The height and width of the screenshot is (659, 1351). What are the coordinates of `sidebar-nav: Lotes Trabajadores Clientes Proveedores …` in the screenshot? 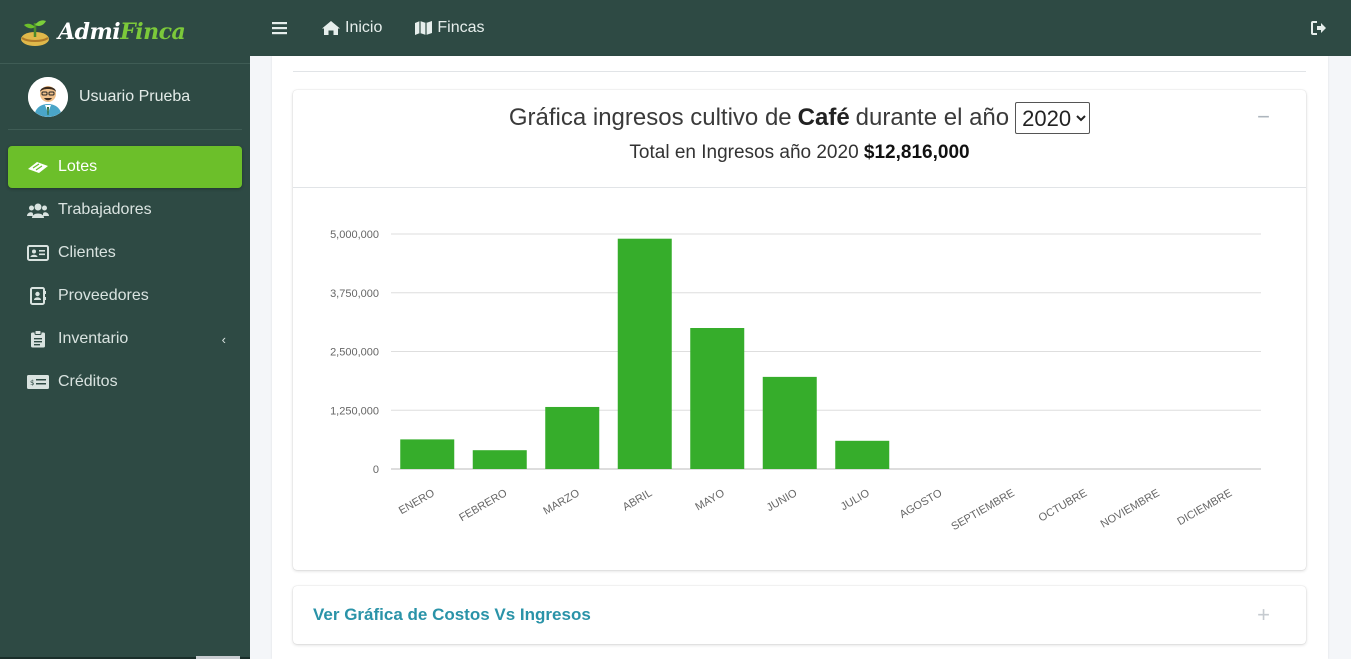 It's located at (125, 266).